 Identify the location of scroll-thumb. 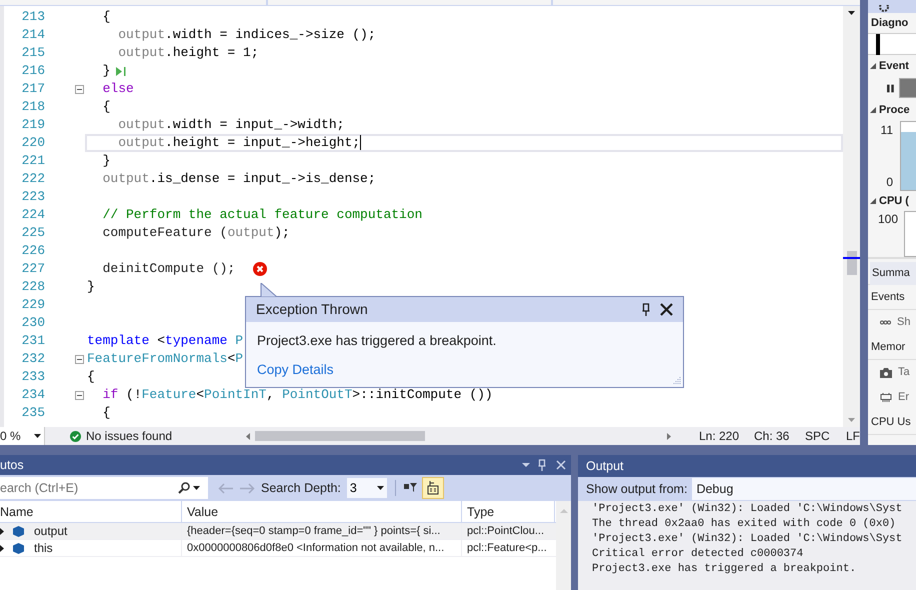
(852, 263).